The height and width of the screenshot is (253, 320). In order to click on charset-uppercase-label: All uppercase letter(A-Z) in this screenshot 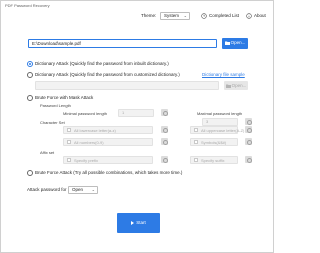, I will do `click(223, 130)`.